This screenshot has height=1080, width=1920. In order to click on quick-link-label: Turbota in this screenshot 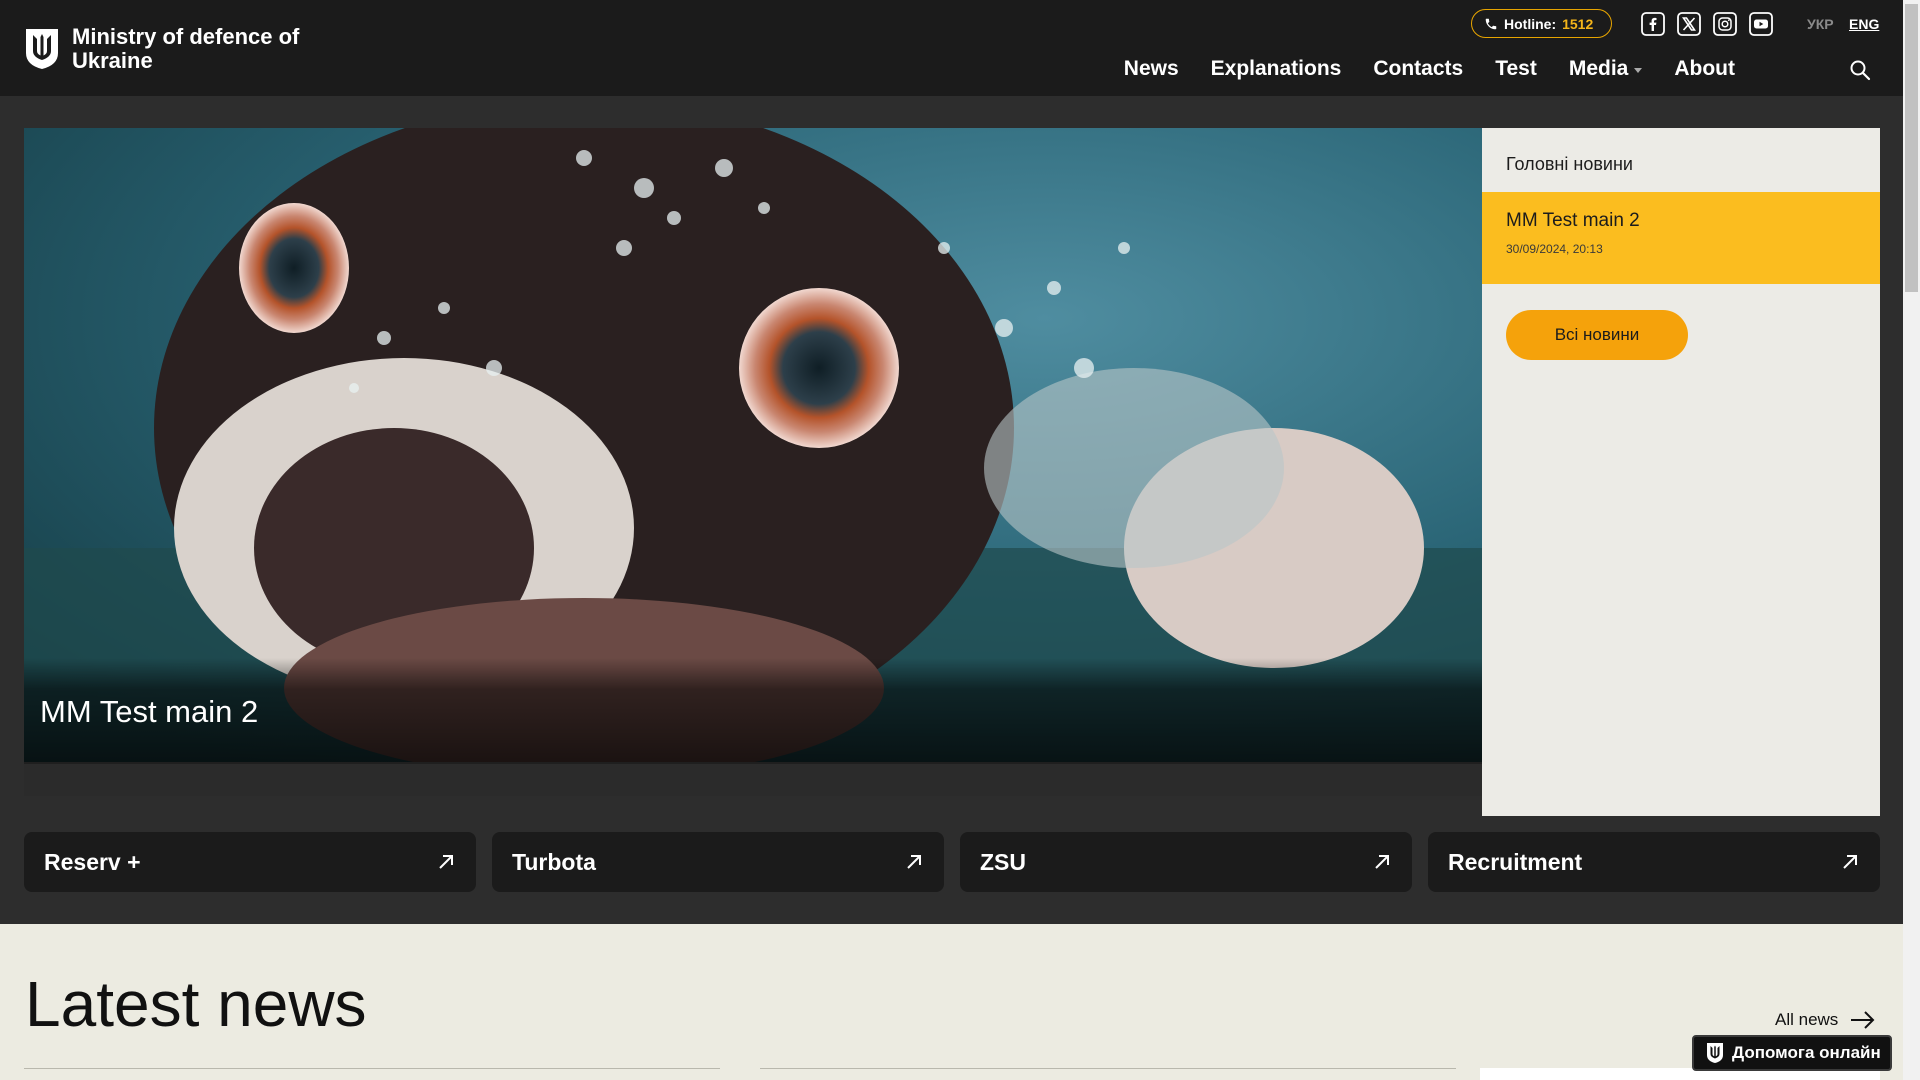, I will do `click(554, 861)`.